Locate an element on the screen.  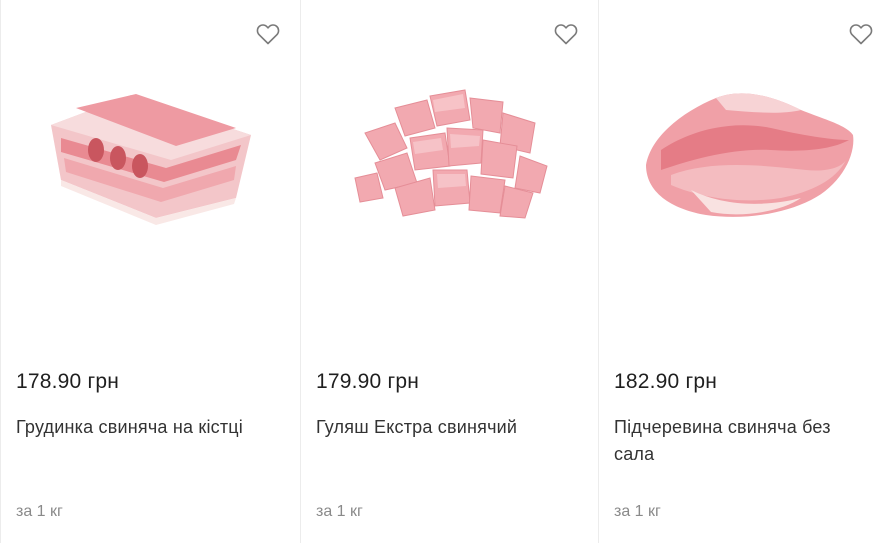
pork-belly-no-fat-image is located at coordinates (750, 155).